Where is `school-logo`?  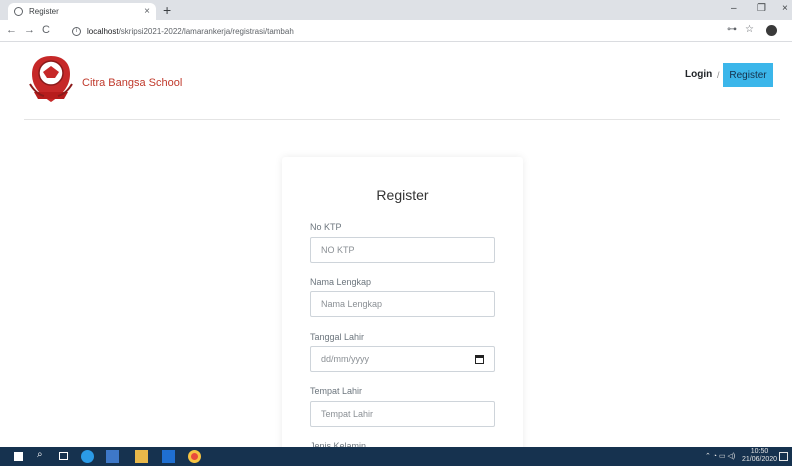 school-logo is located at coordinates (51, 79).